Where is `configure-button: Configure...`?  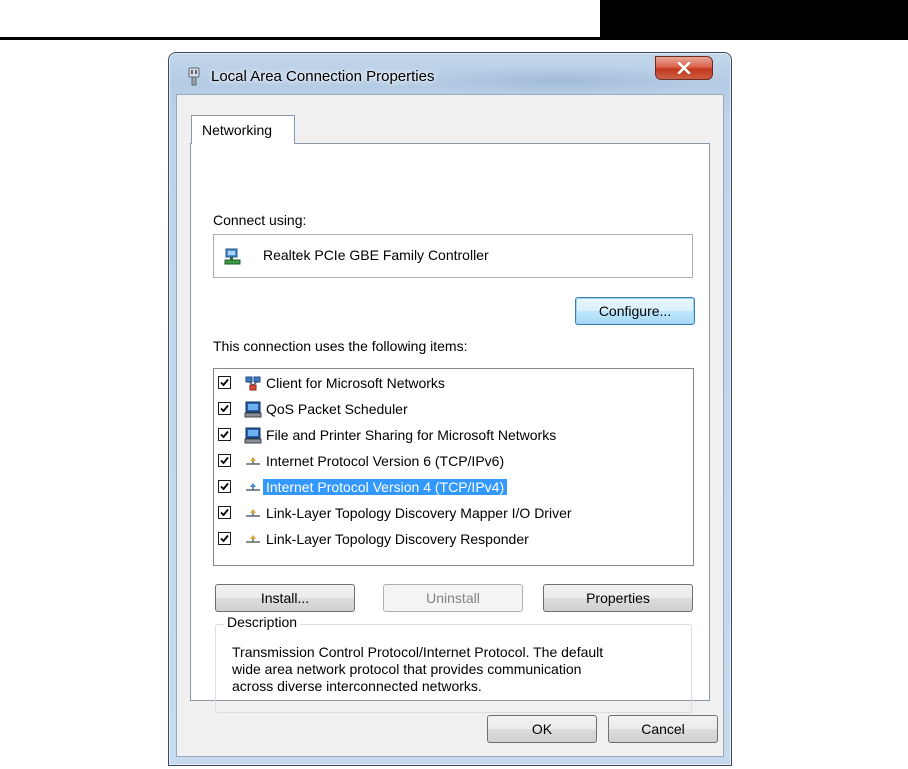
configure-button: Configure... is located at coordinates (635, 311).